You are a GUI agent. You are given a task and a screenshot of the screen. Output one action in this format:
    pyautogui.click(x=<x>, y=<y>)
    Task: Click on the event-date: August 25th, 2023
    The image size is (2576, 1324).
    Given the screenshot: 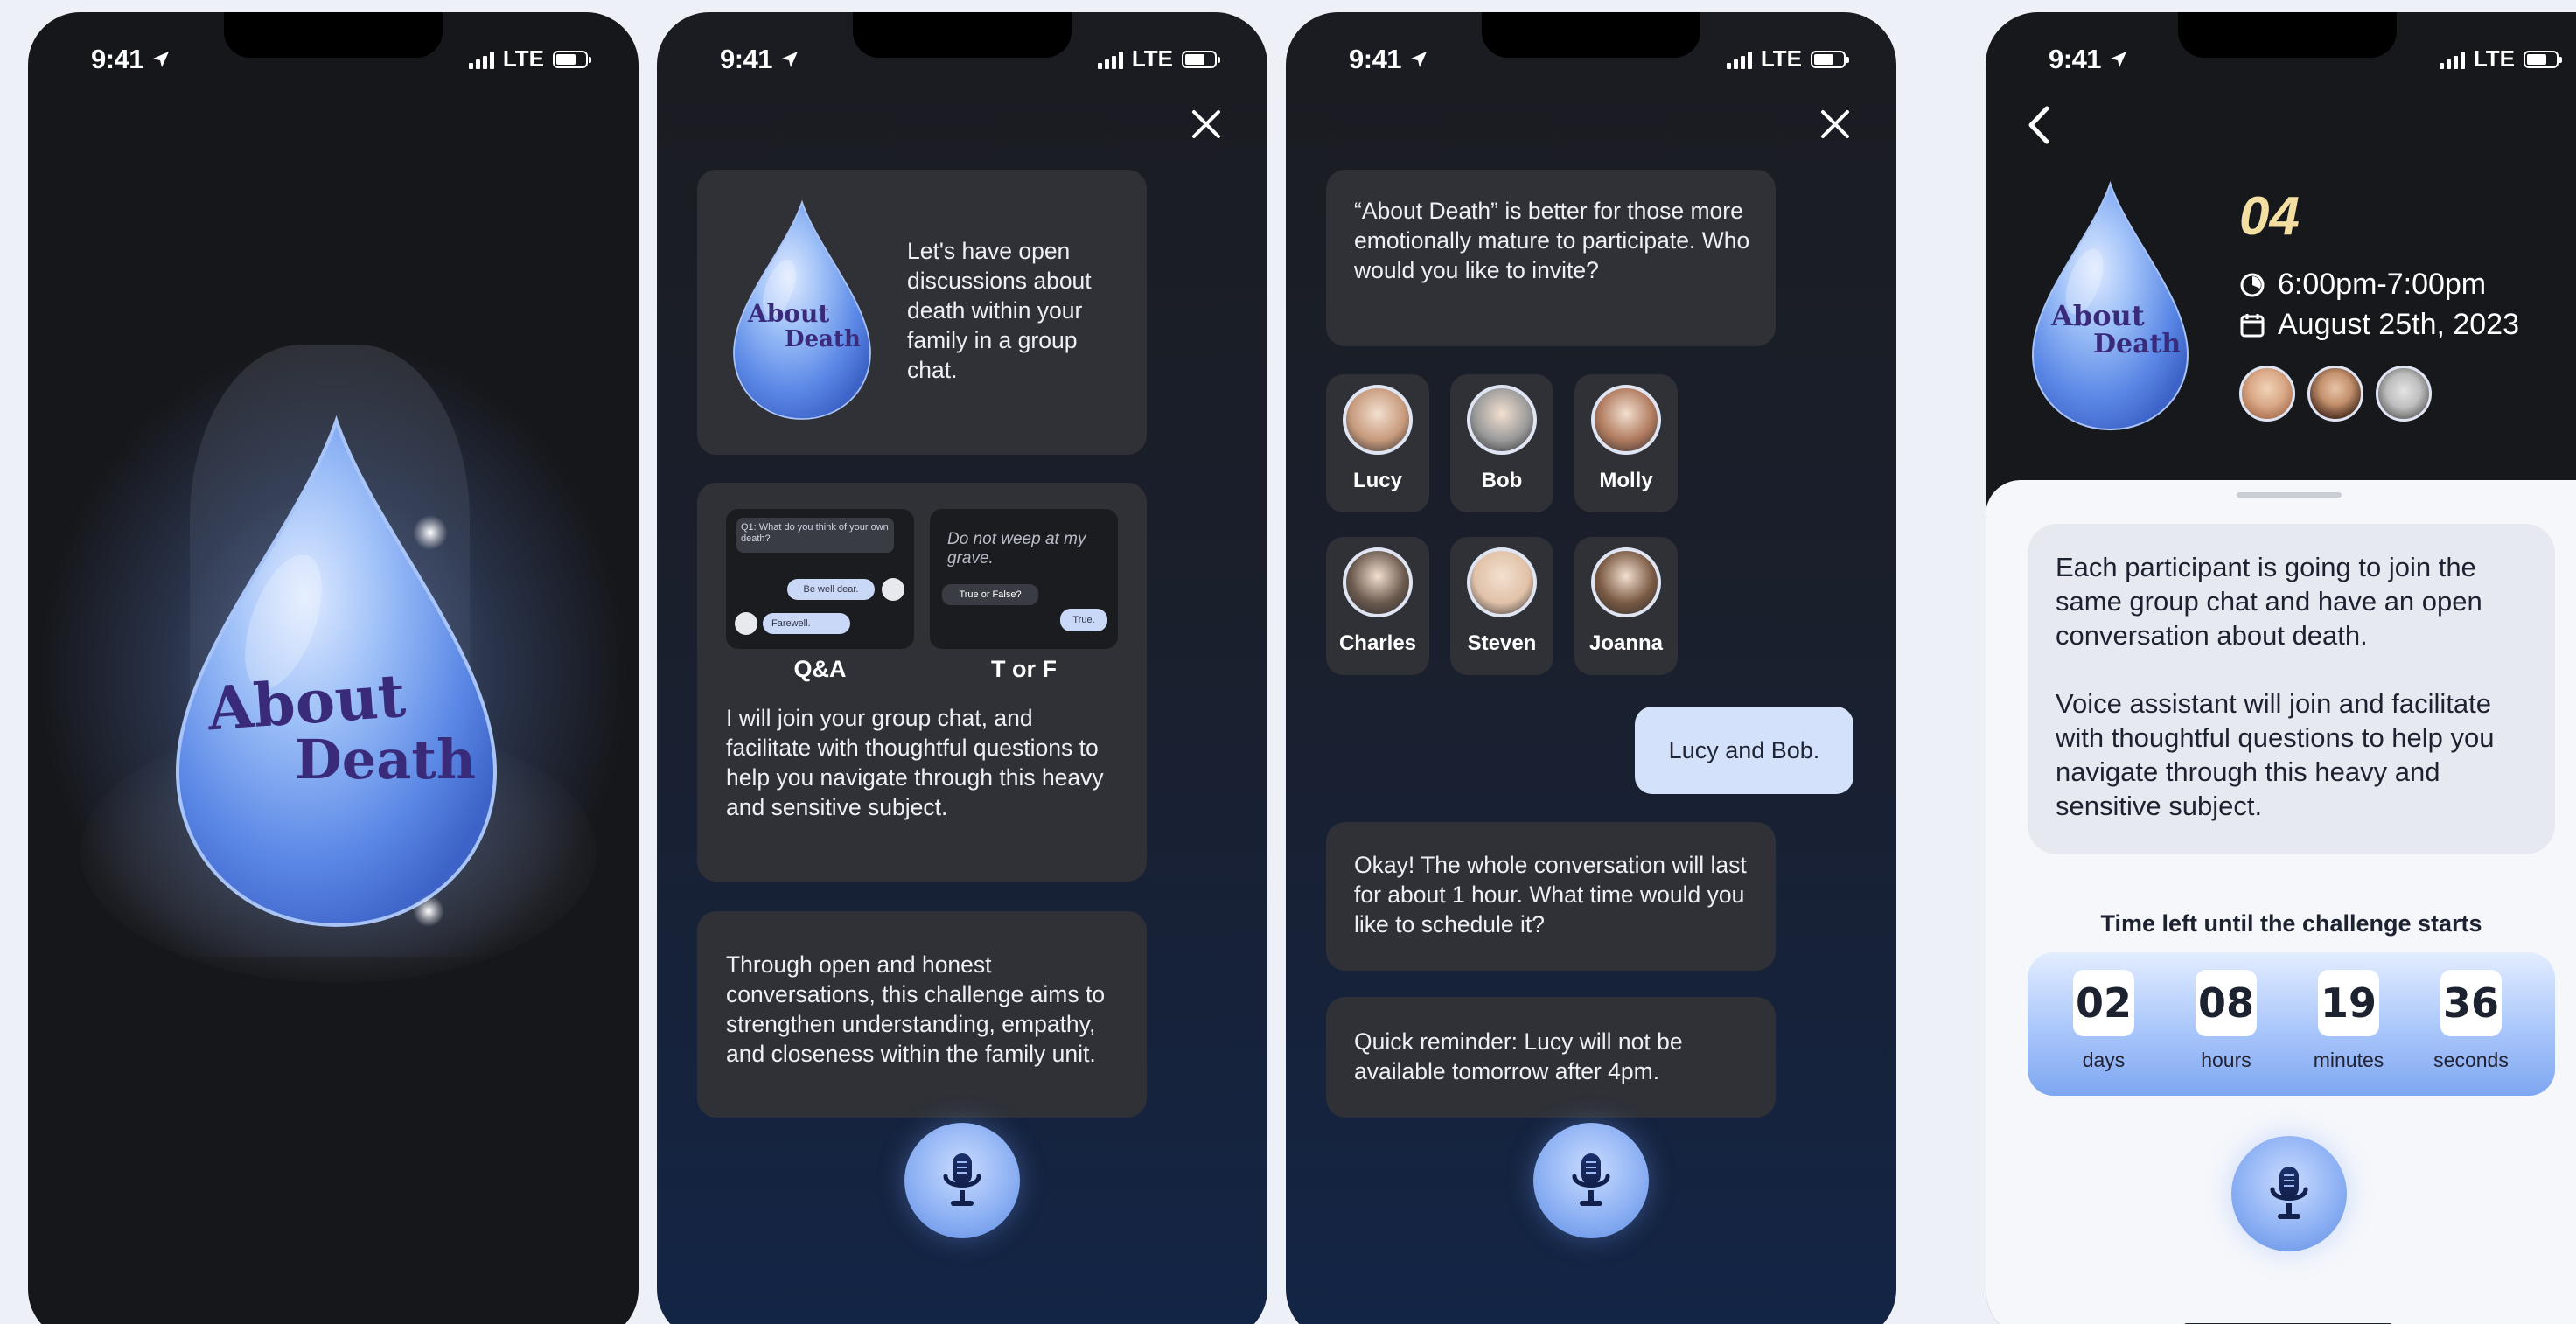 What is the action you would take?
    pyautogui.click(x=2399, y=325)
    